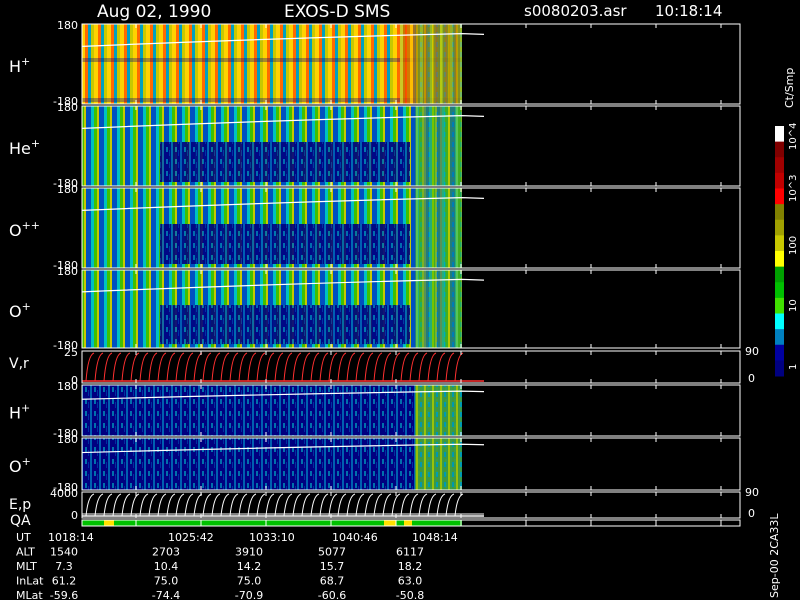 The image size is (800, 600). I want to click on footer-label-alt: ALT, so click(25, 552).